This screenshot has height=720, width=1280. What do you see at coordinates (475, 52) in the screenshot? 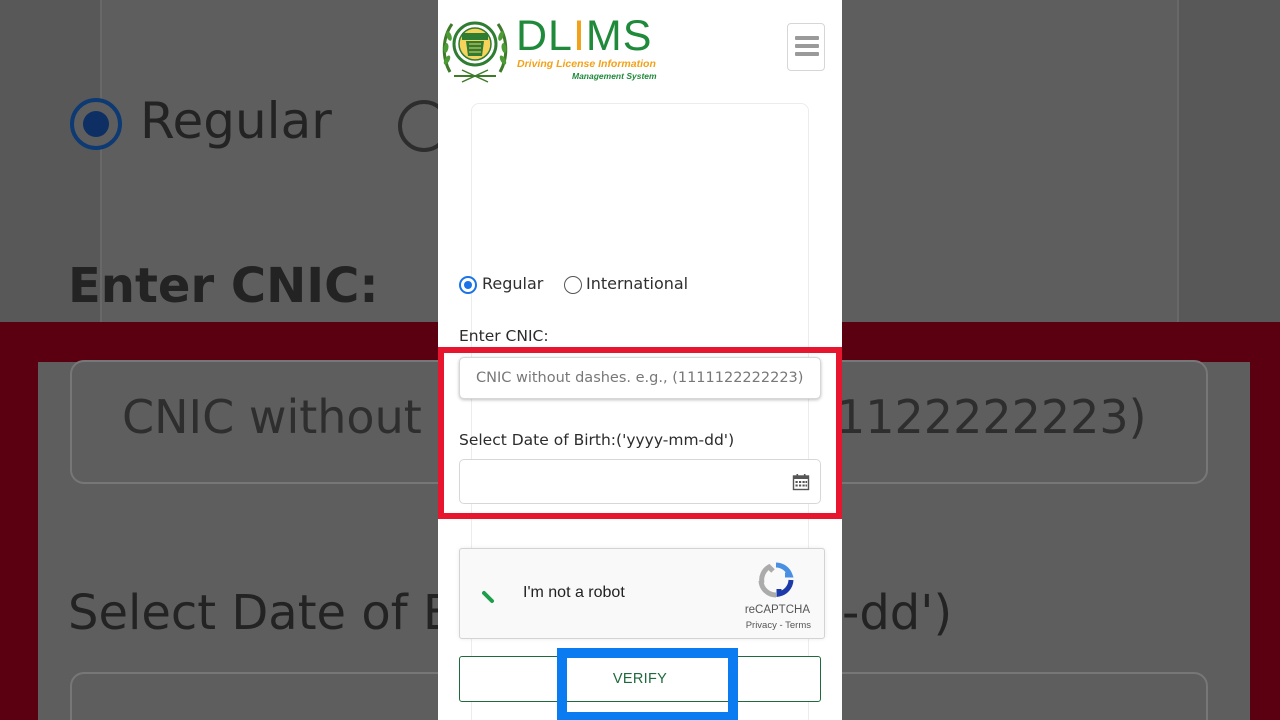
I see `punjab-seal-icon` at bounding box center [475, 52].